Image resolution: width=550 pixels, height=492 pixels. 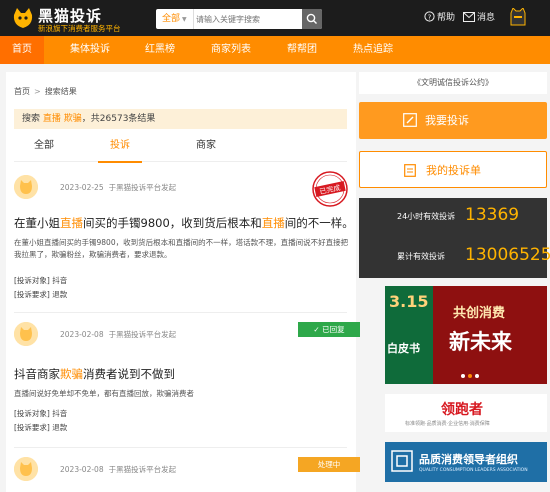 What do you see at coordinates (71, 223) in the screenshot?
I see `title-keyword: 直播` at bounding box center [71, 223].